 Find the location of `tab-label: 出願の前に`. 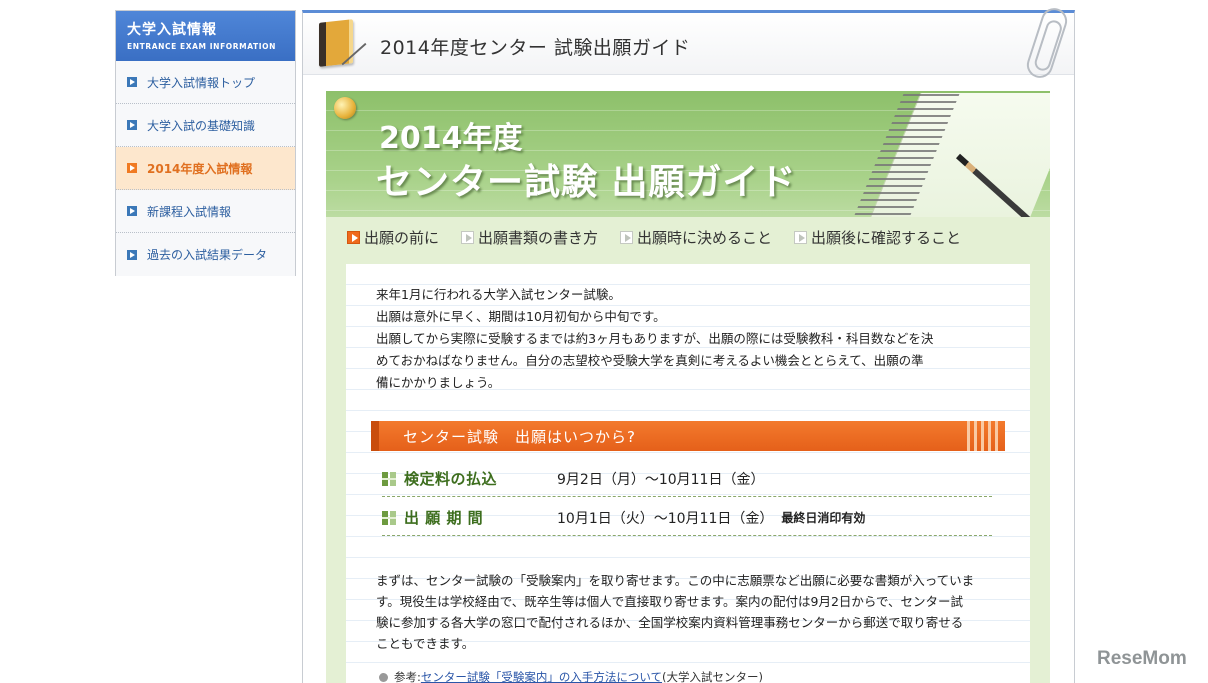

tab-label: 出願の前に is located at coordinates (402, 237).